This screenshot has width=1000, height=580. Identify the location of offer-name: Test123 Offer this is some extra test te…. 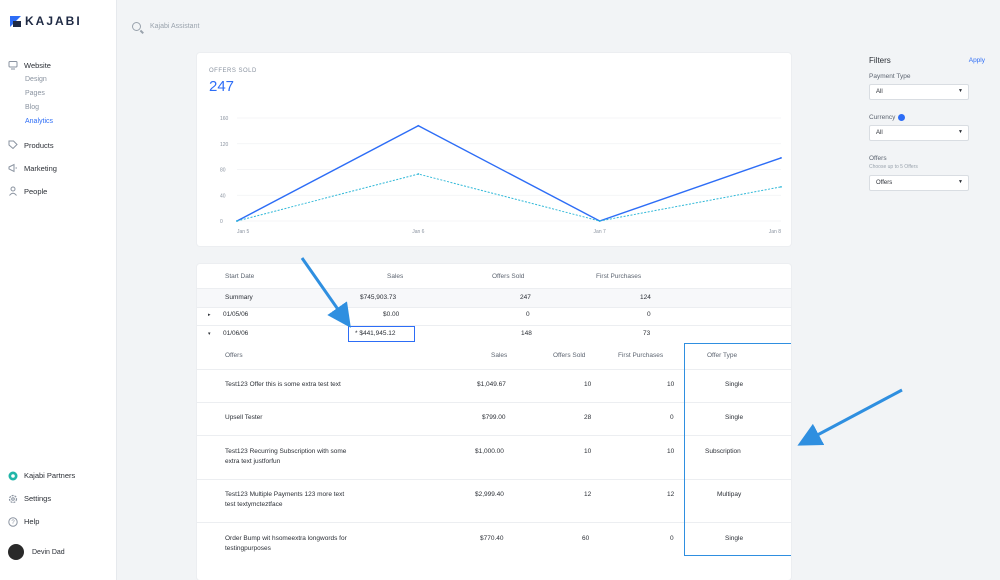
(283, 384).